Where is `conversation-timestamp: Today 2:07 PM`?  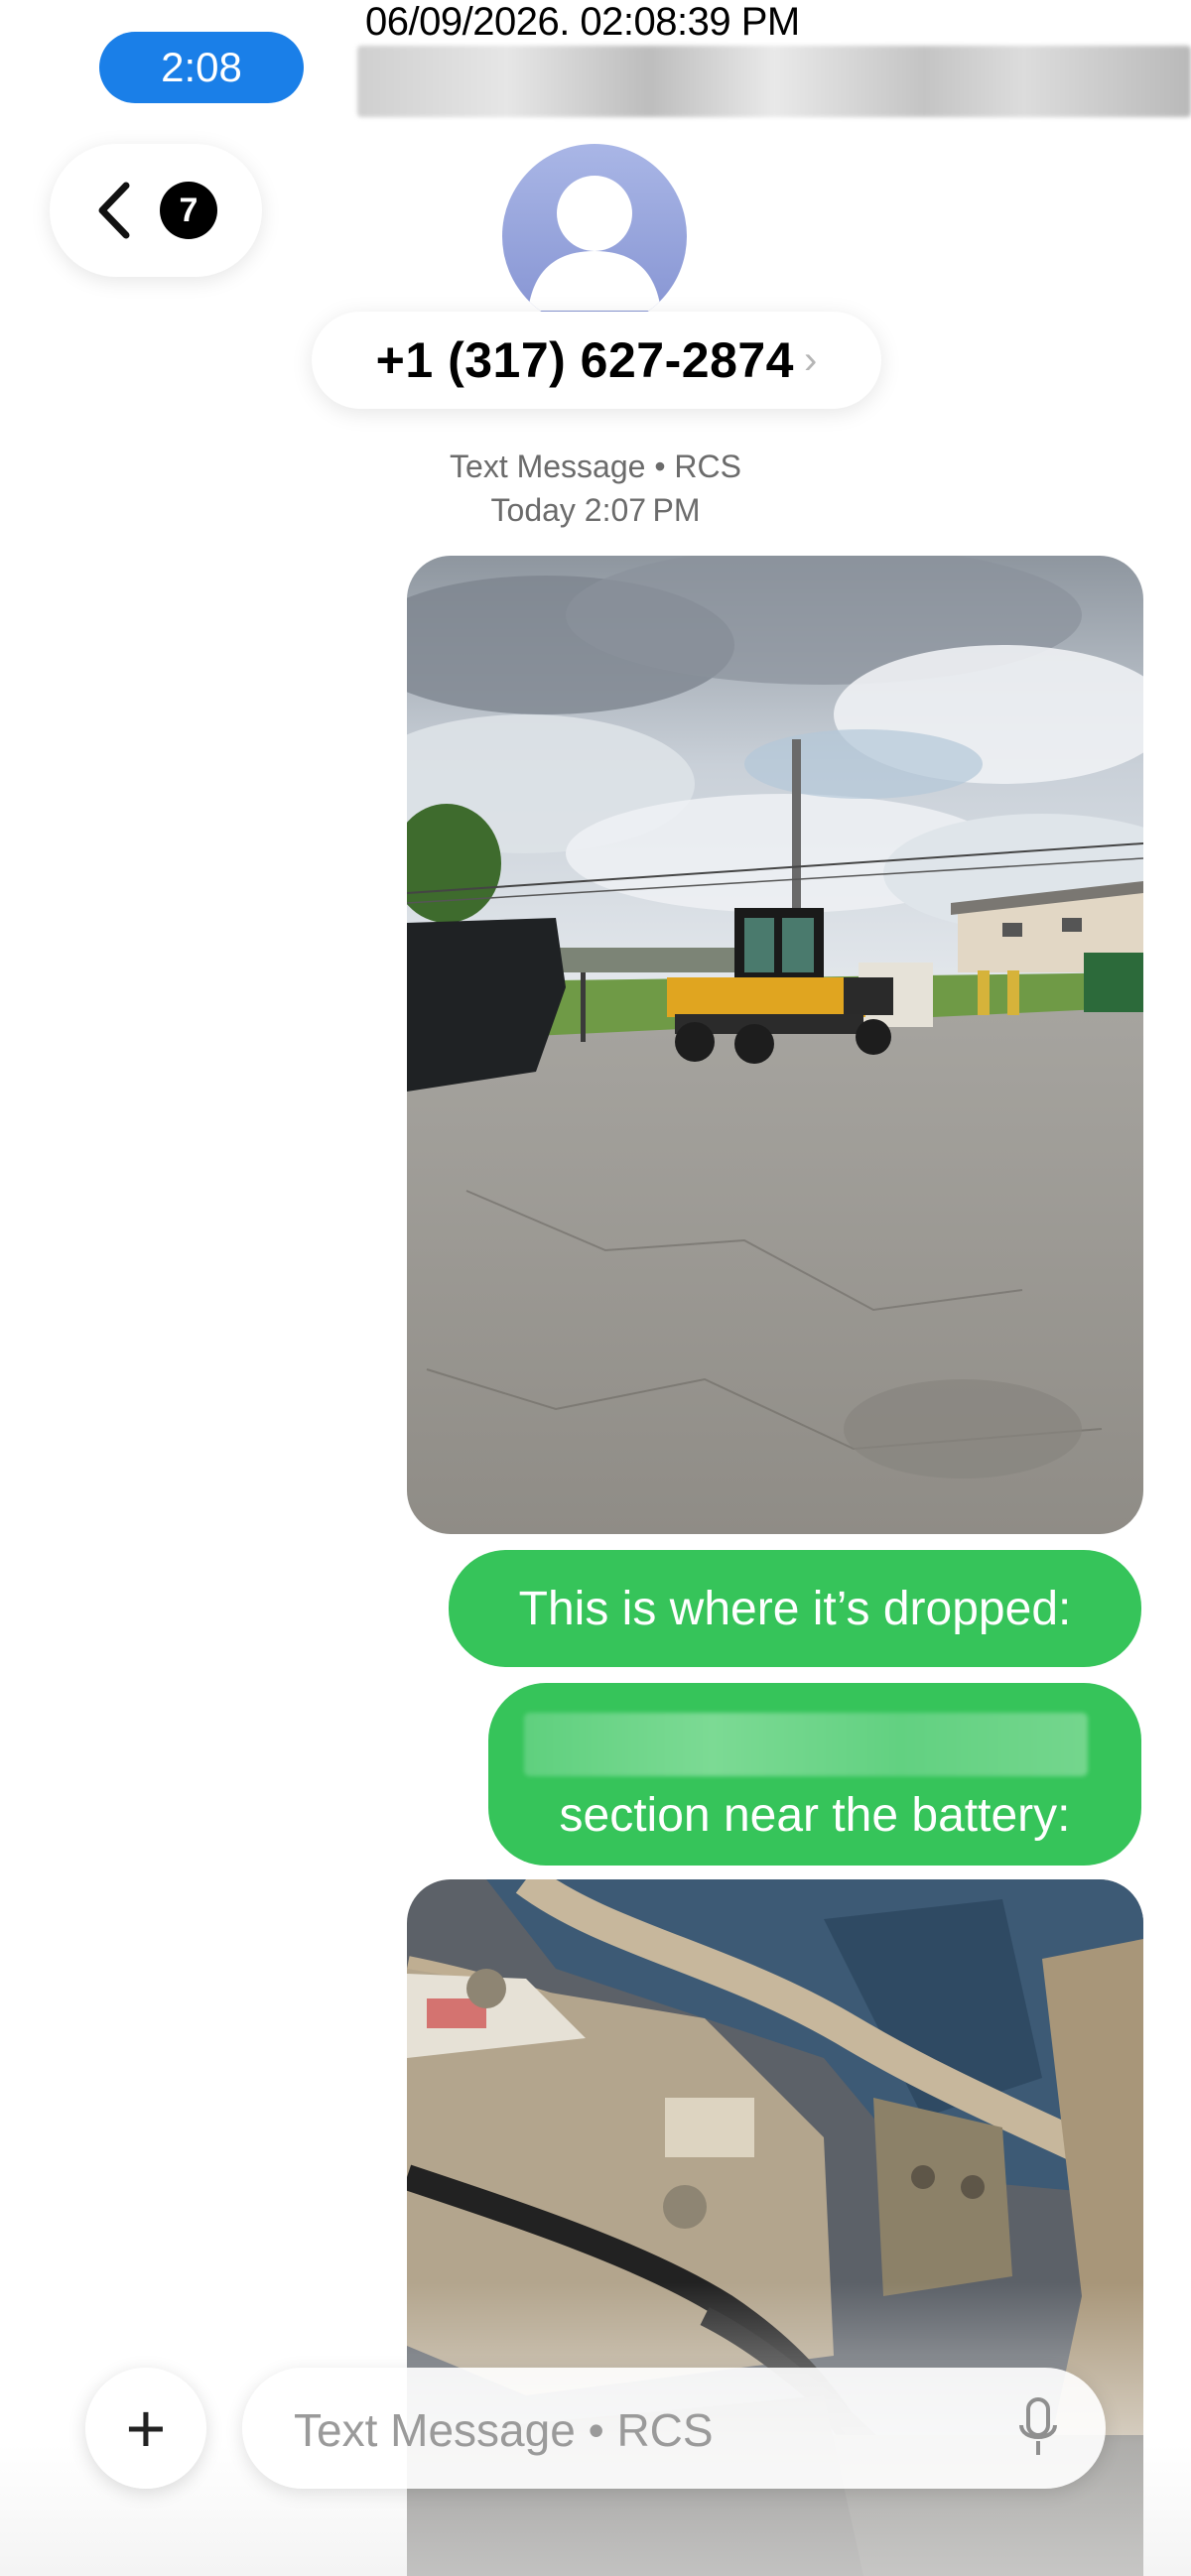 conversation-timestamp: Today 2:07 PM is located at coordinates (595, 510).